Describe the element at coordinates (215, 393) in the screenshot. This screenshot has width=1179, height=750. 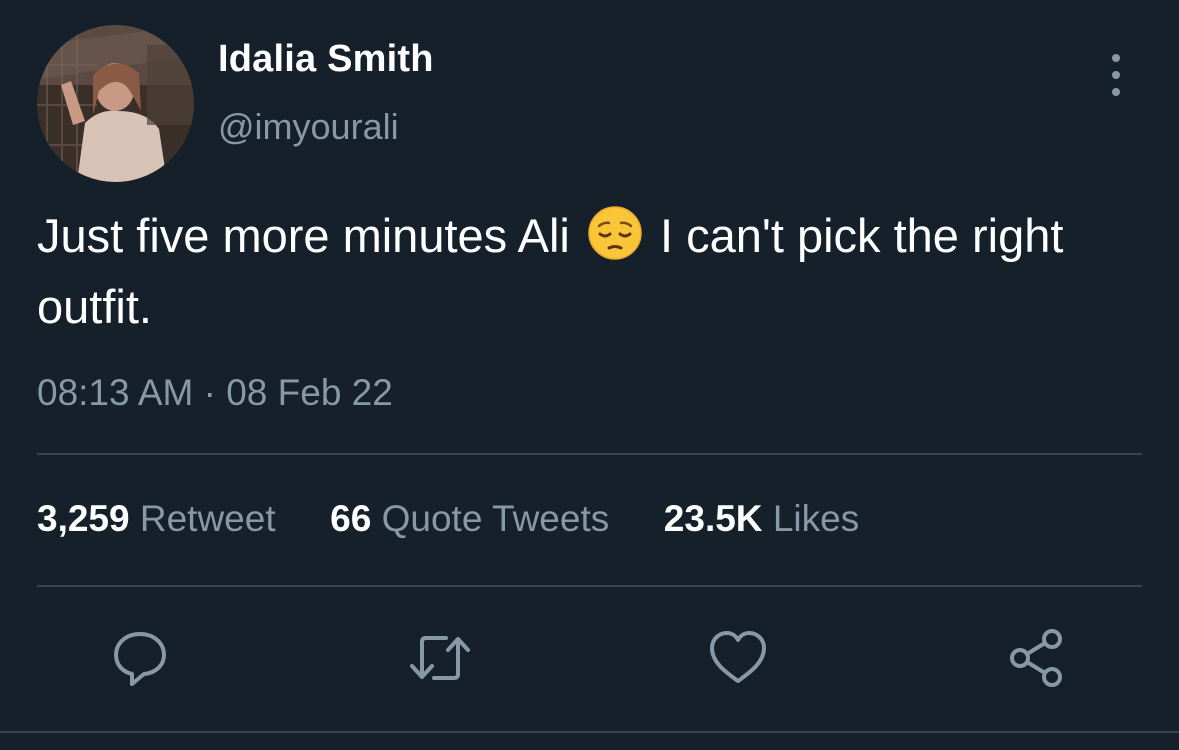
I see `tweet-timestamp: 08:13 AM · 08 Feb 22` at that location.